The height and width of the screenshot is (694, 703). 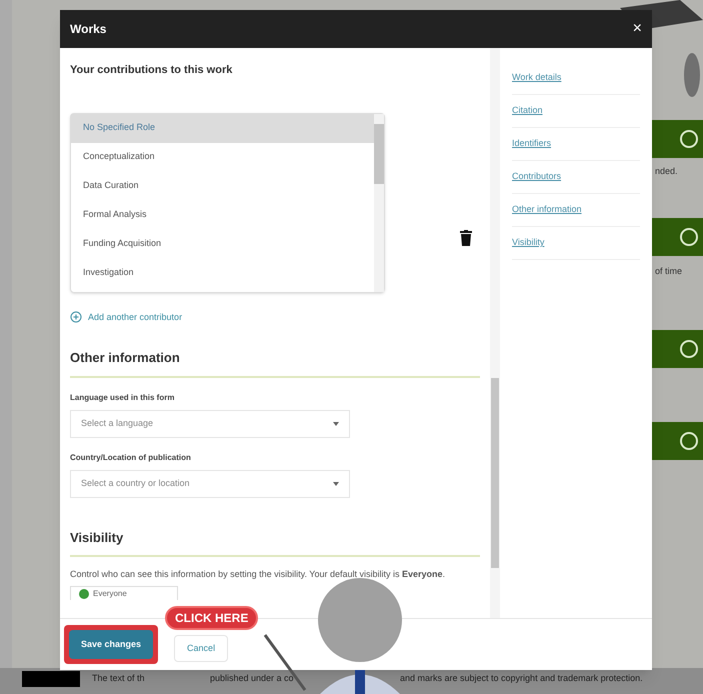 I want to click on role-option: Formal Analysis, so click(x=222, y=215).